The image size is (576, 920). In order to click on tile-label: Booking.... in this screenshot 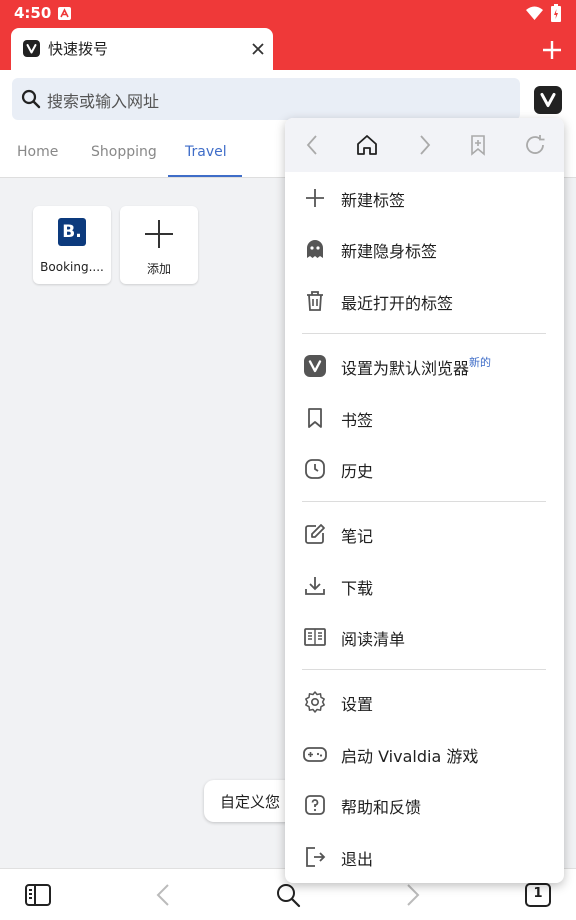, I will do `click(72, 267)`.